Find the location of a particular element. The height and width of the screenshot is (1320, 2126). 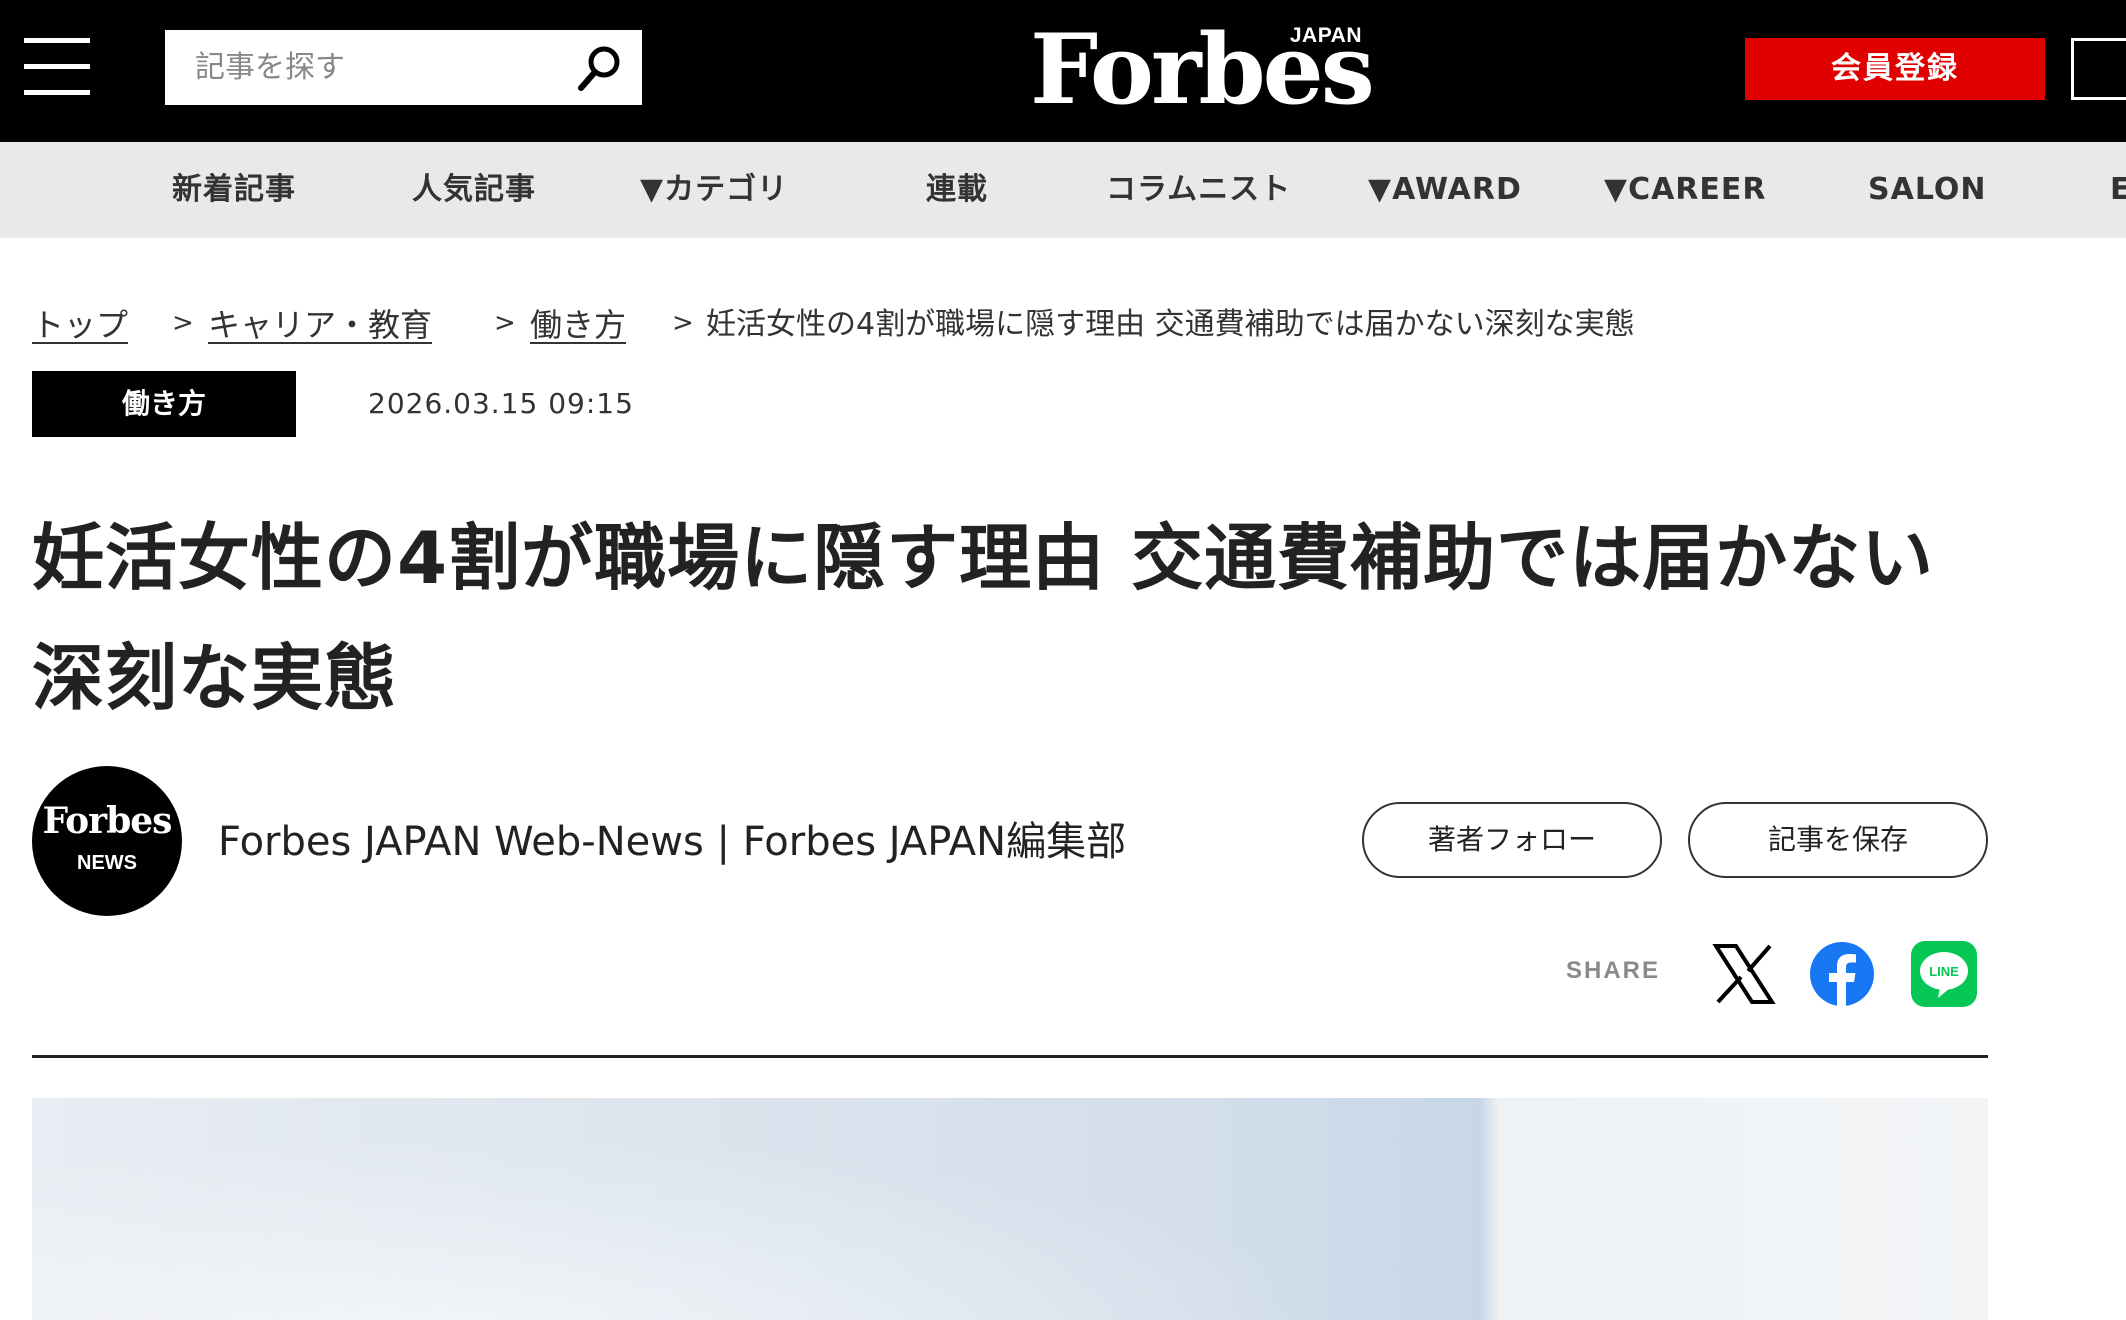

avatar-sub: NEWS is located at coordinates (107, 863).